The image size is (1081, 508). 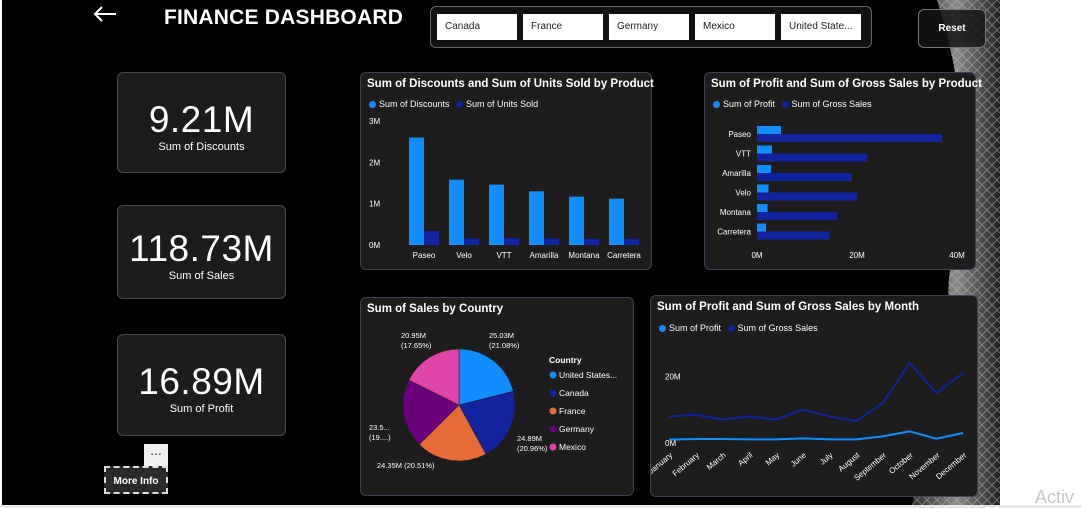 I want to click on y-tick-label: Paseo, so click(x=739, y=134).